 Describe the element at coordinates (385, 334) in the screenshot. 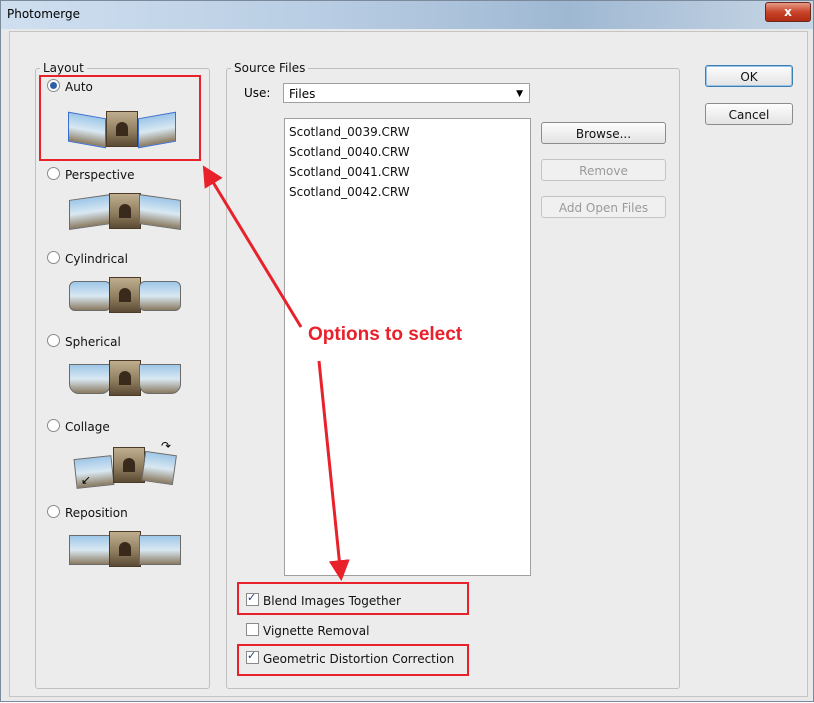

I see `annotation-label: Options to select` at that location.